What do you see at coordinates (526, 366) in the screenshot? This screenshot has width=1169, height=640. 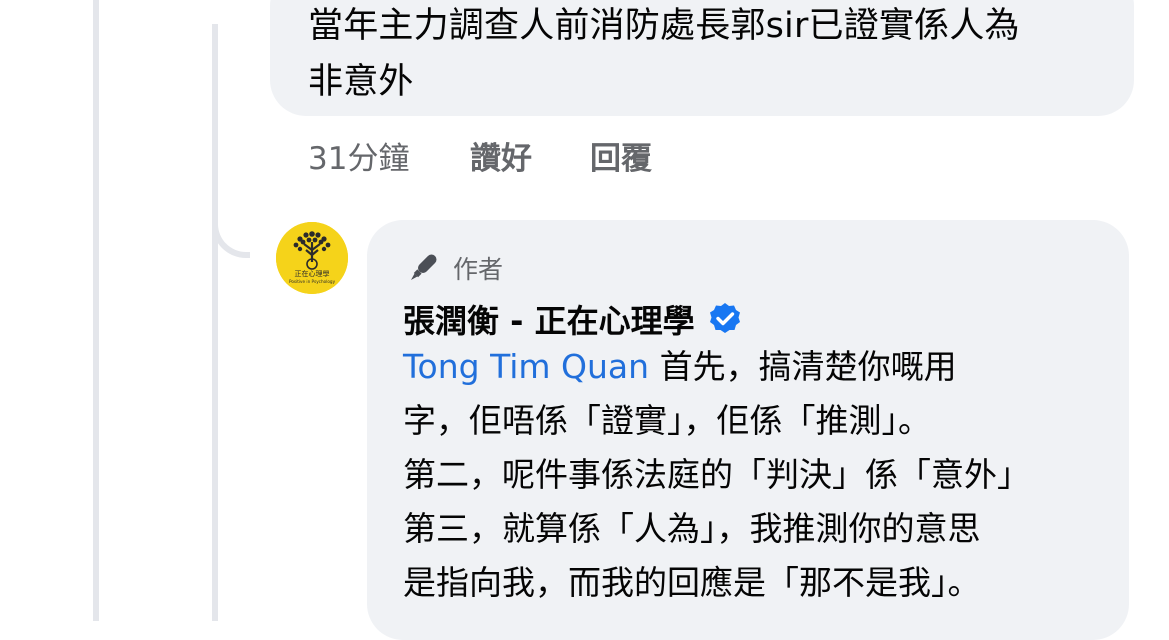 I see `mention-link: Tong Tim Quan` at bounding box center [526, 366].